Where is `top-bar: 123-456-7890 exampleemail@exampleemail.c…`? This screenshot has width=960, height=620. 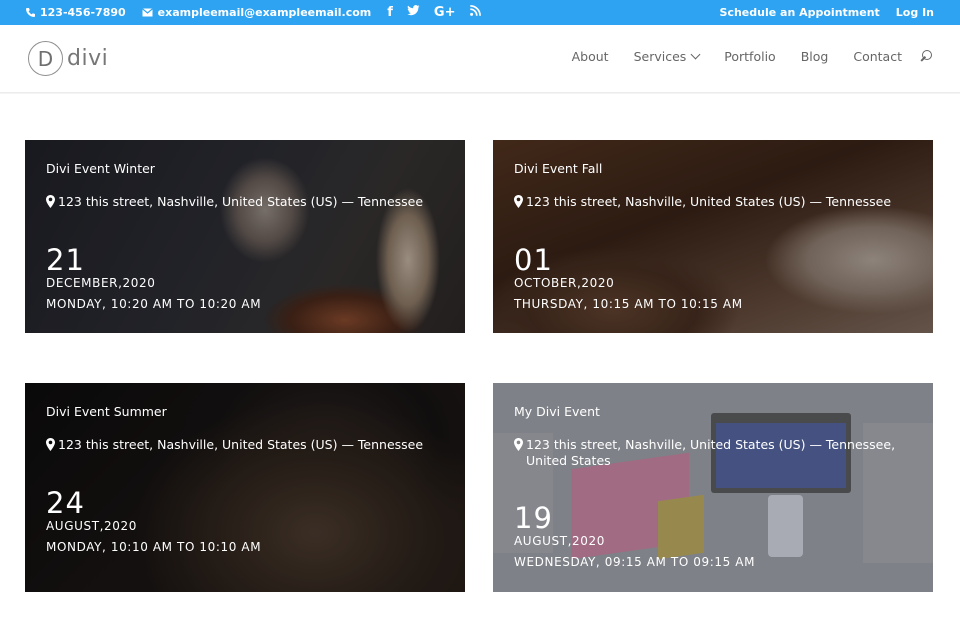 top-bar: 123-456-7890 exampleemail@exampleemail.c… is located at coordinates (480, 12).